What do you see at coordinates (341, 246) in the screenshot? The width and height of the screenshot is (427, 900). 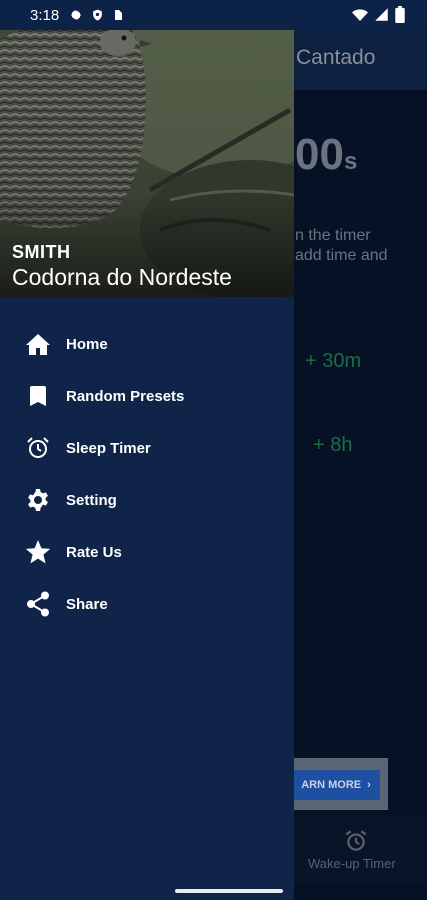 I see `background-timer-description: n the timer add time and` at bounding box center [341, 246].